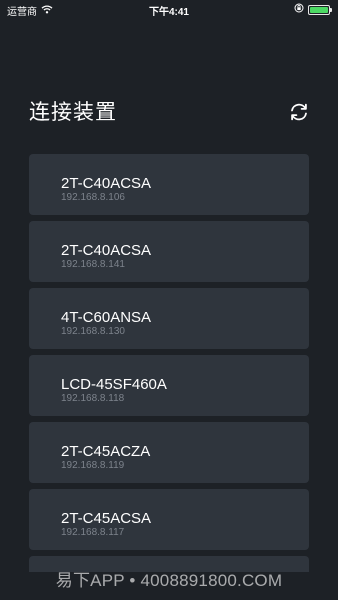  I want to click on status-right, so click(313, 9).